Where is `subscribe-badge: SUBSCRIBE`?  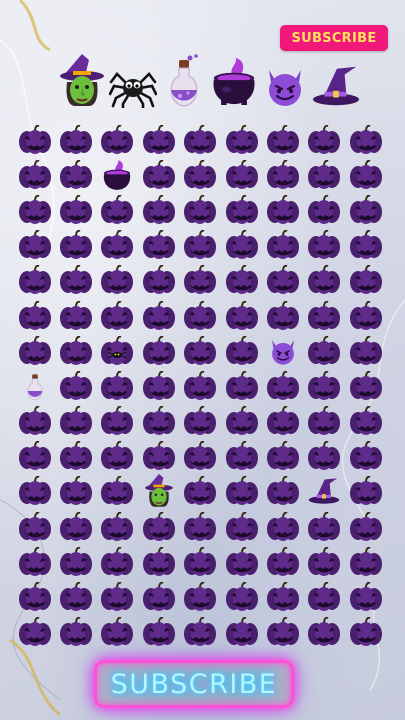 subscribe-badge: SUBSCRIBE is located at coordinates (334, 38).